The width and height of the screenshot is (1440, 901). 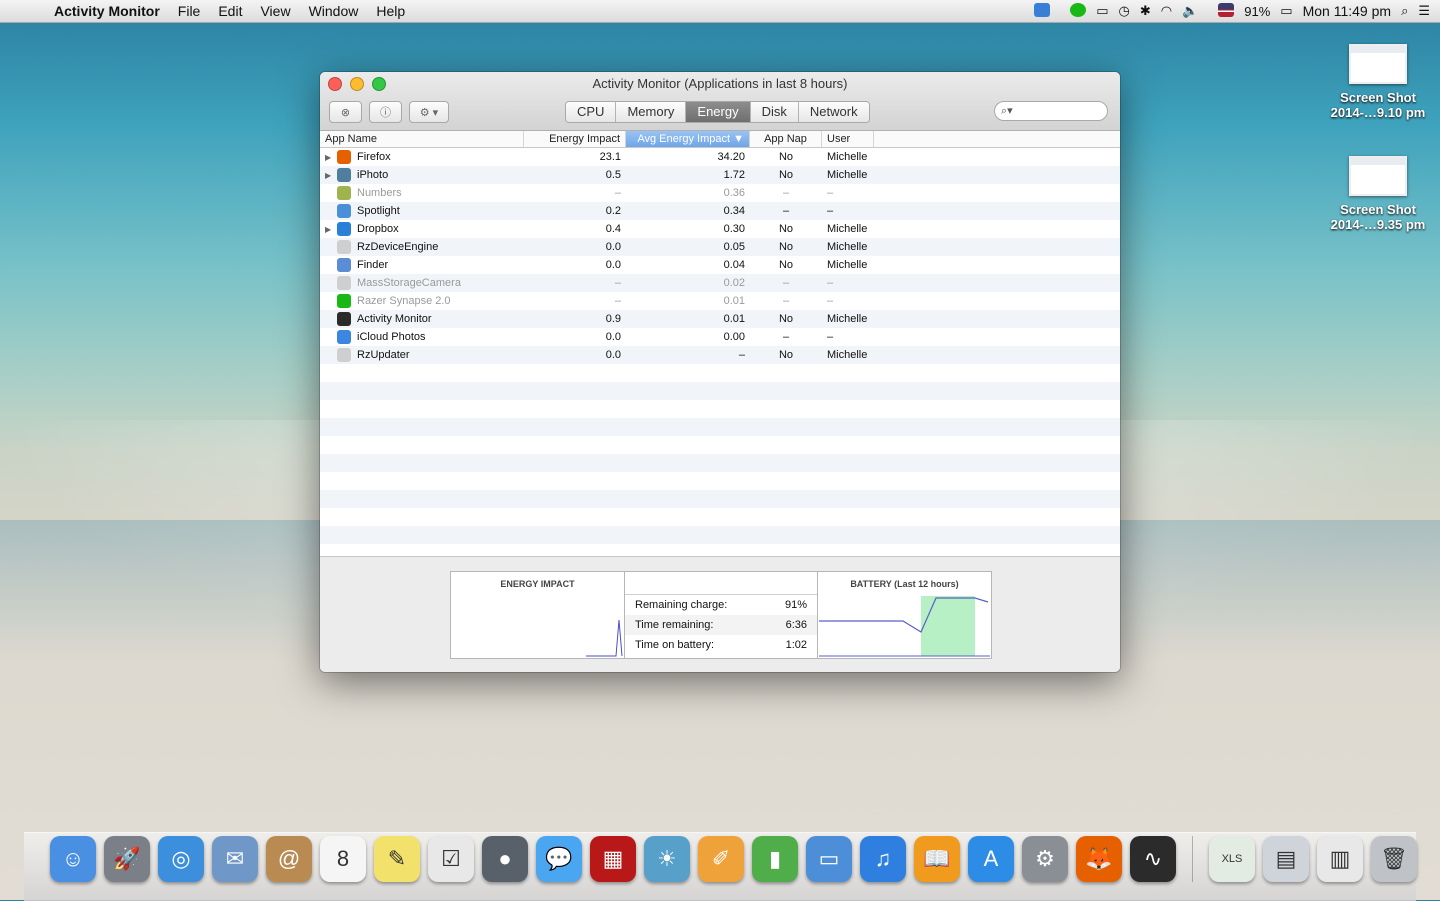 I want to click on menu-file: File, so click(x=189, y=11).